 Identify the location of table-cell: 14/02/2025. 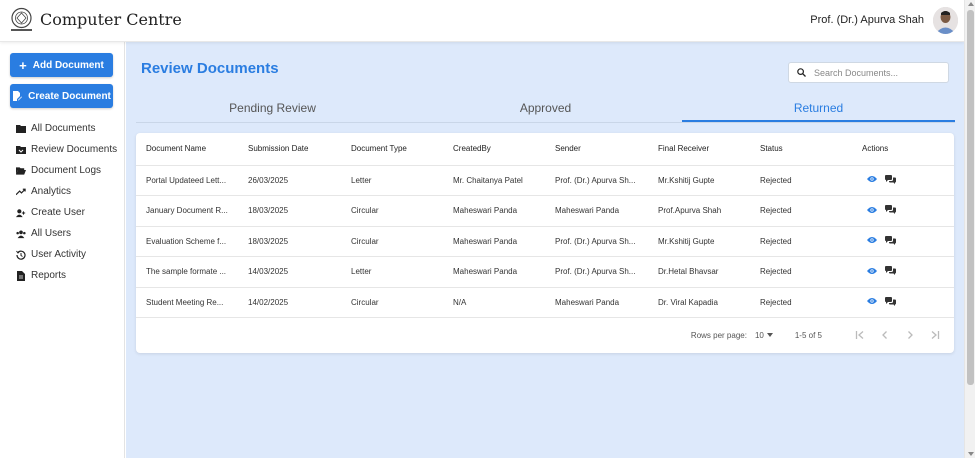
(289, 302).